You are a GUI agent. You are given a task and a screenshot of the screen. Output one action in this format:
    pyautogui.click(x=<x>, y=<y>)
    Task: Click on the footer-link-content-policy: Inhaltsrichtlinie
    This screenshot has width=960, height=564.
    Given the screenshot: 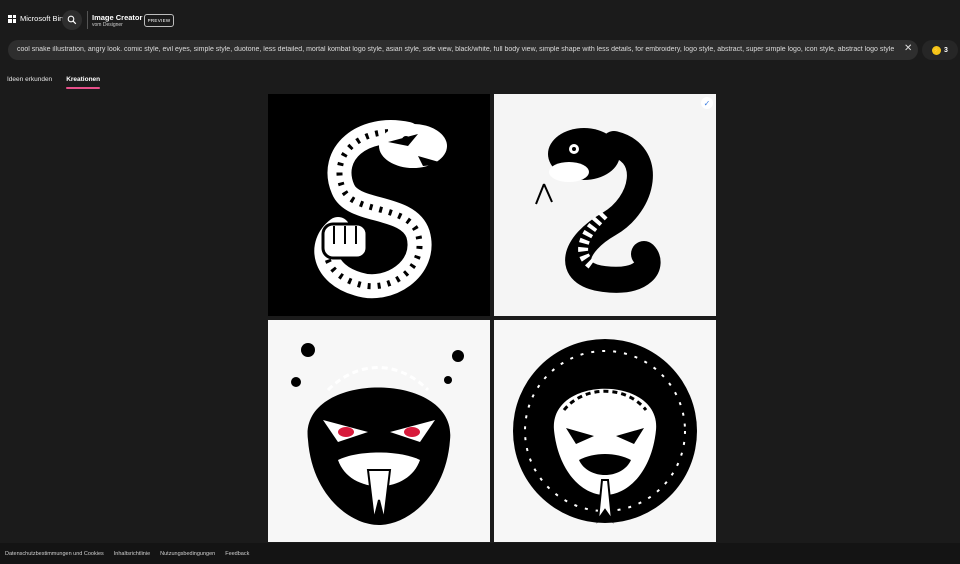 What is the action you would take?
    pyautogui.click(x=132, y=554)
    